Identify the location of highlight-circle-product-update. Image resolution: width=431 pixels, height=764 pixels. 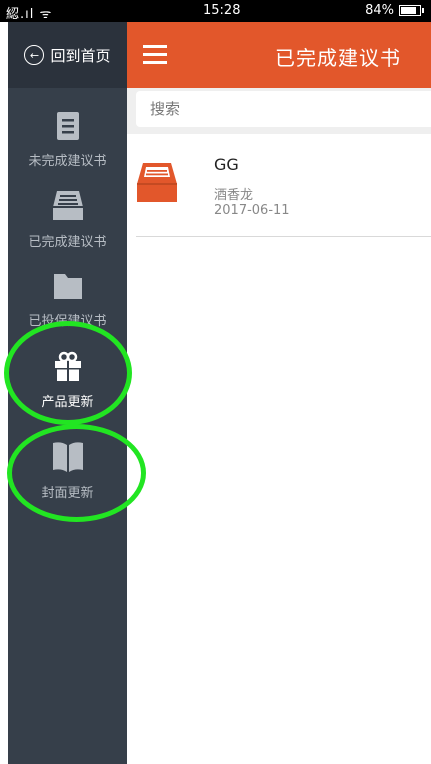
(68, 373).